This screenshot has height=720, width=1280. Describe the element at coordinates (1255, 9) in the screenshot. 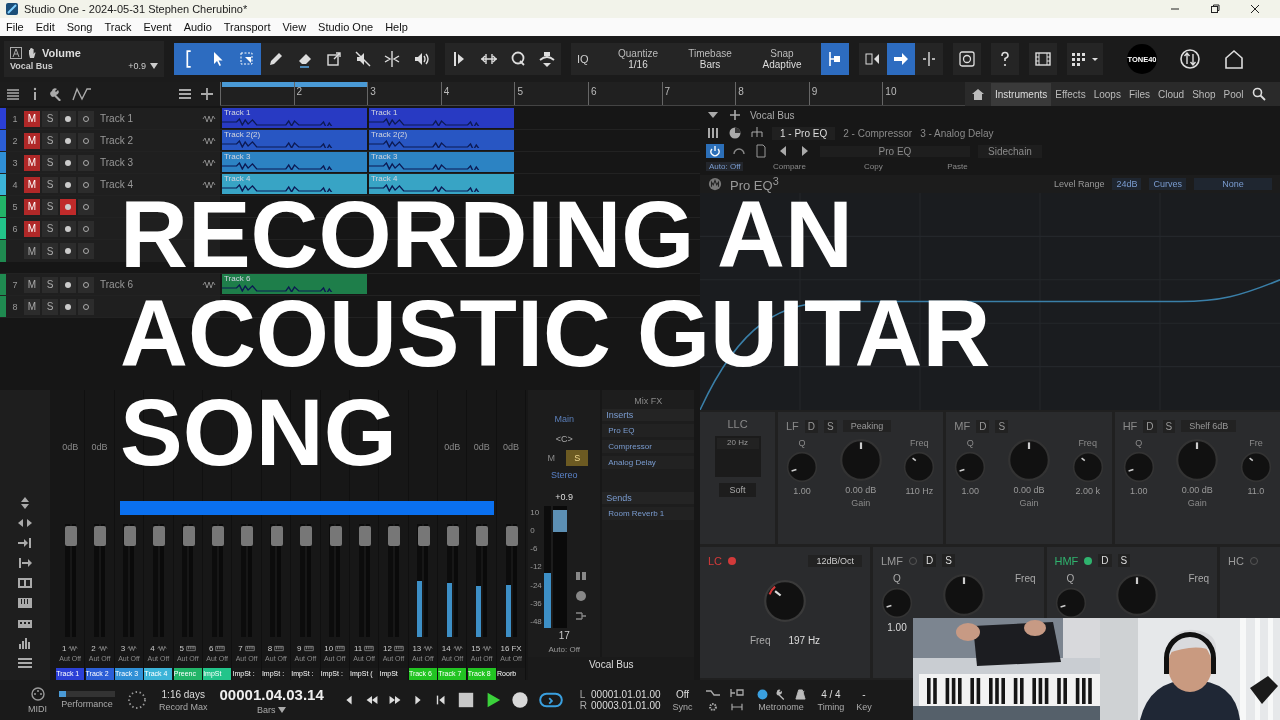

I see `close-icon` at that location.